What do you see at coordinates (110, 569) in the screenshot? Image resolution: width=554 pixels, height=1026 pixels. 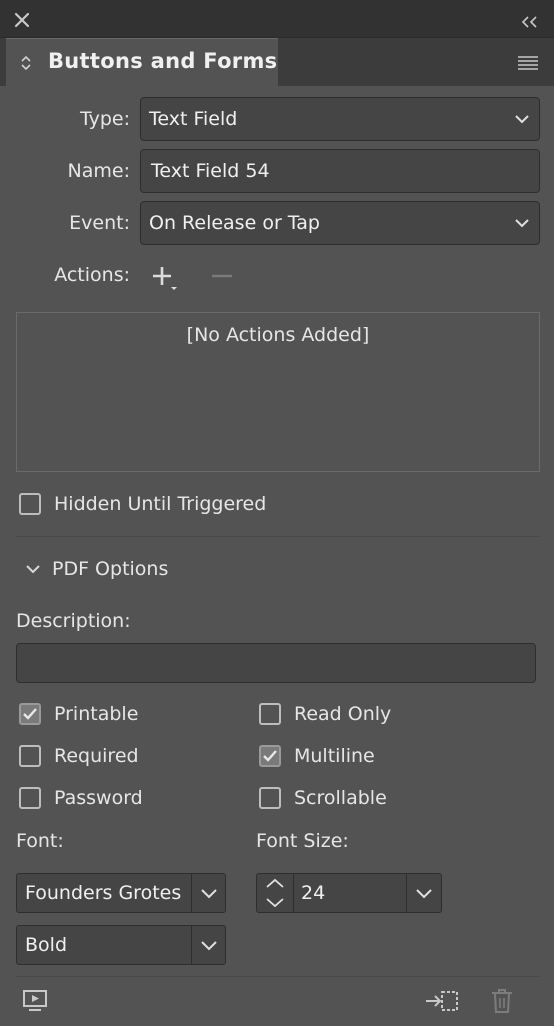 I see `pdf-options-header: PDF Options` at bounding box center [110, 569].